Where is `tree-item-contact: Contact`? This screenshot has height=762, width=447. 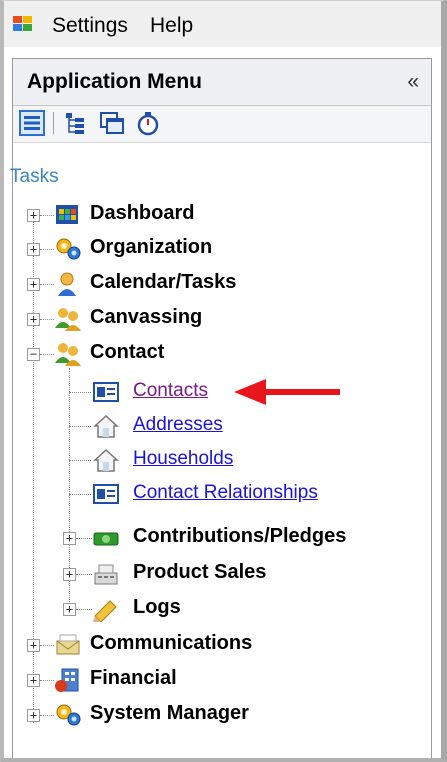
tree-item-contact: Contact is located at coordinates (127, 352).